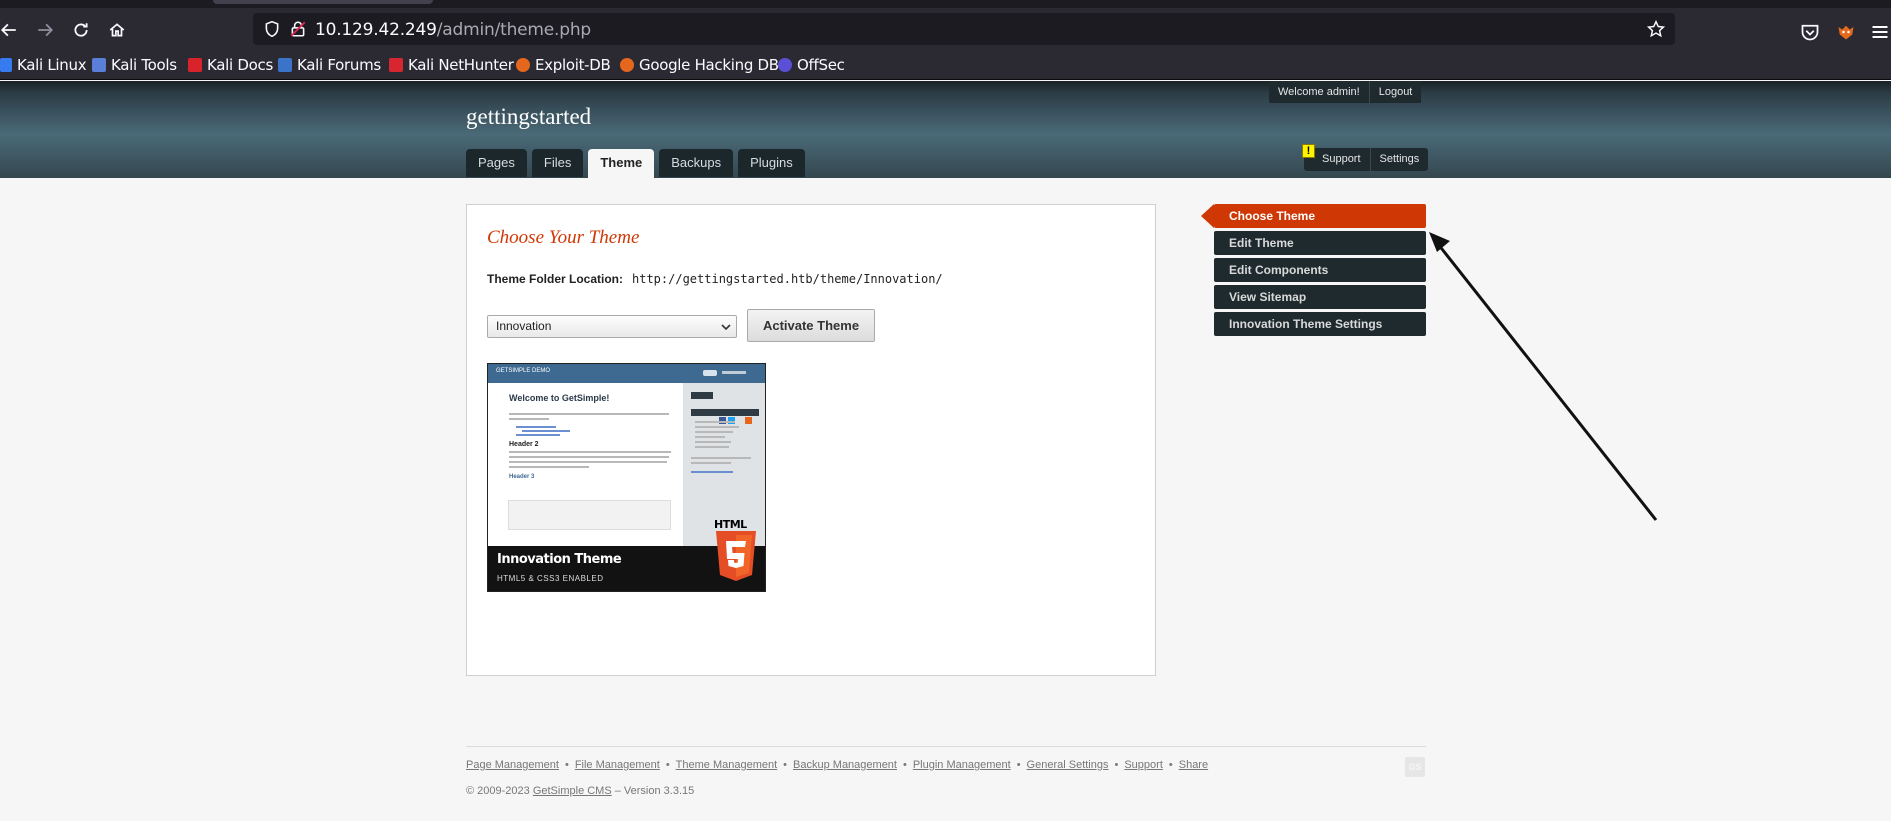  I want to click on url-host: 10.129.42.249, so click(376, 30).